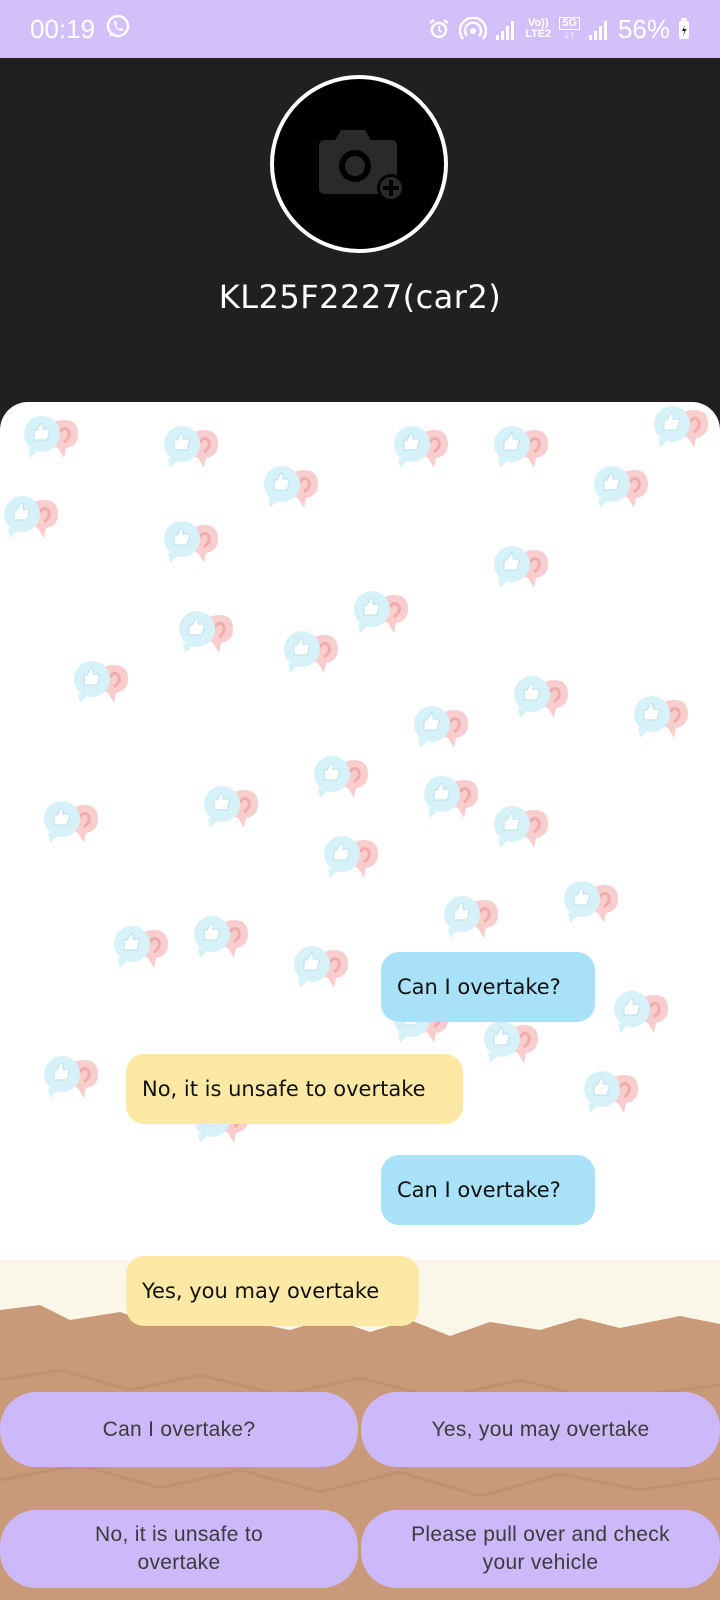  I want to click on volte-label: Vo)) LTE2, so click(538, 29).